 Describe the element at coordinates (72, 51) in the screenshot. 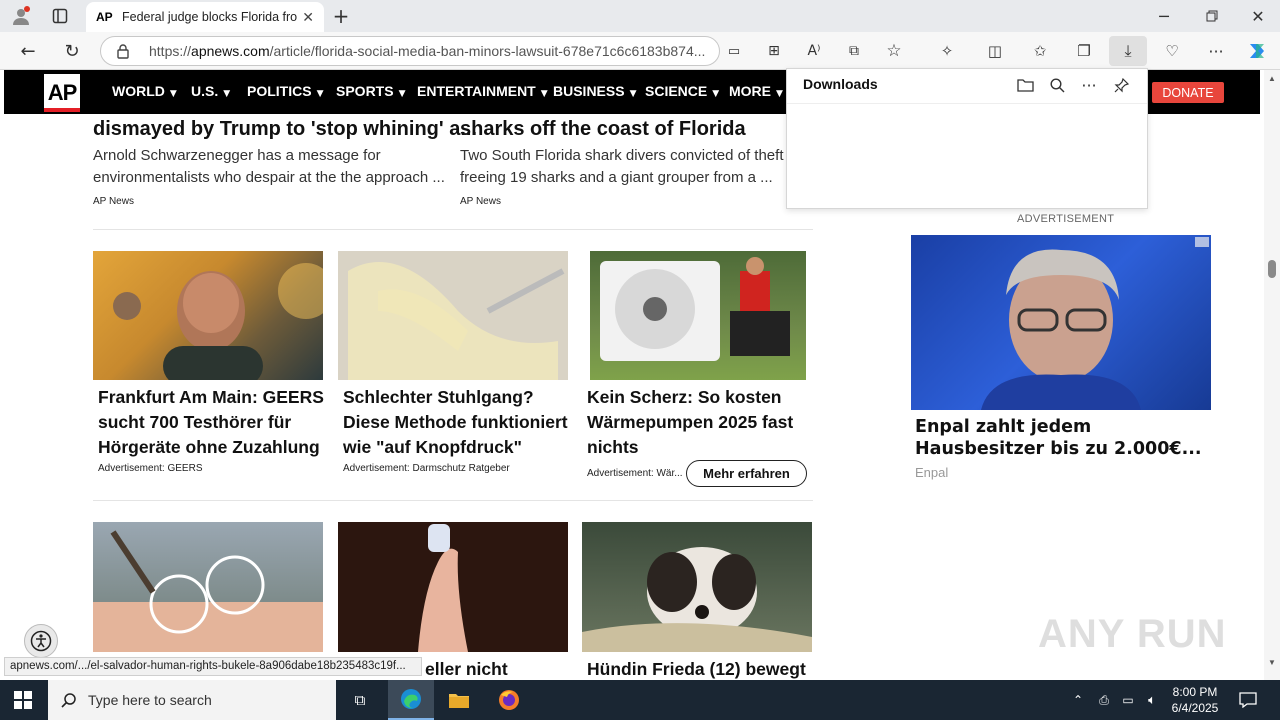

I see `refresh-icon: ↻` at that location.